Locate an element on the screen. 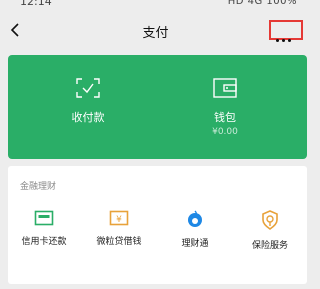 This screenshot has width=320, height=289. status-indicators: HD 4G 100% is located at coordinates (262, 3).